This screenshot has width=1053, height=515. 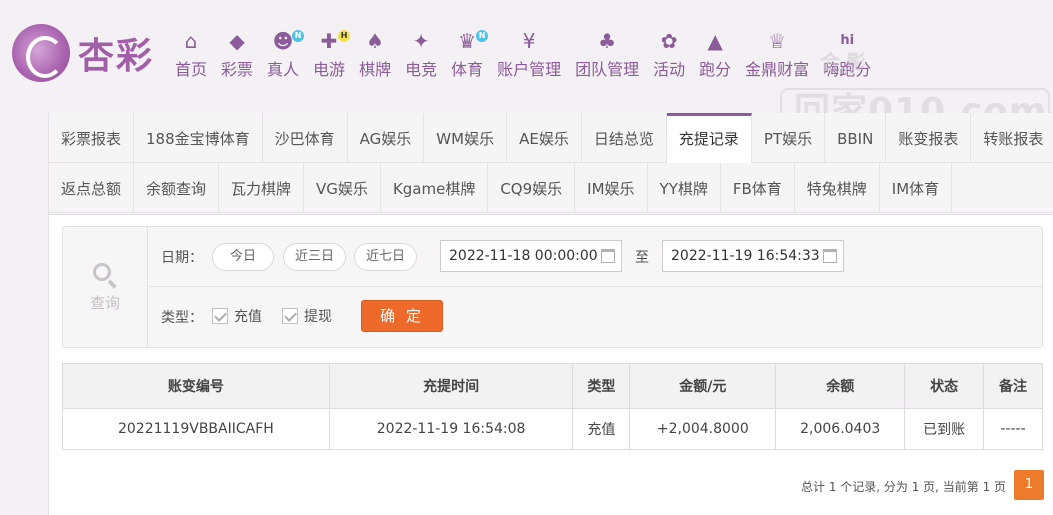 What do you see at coordinates (421, 53) in the screenshot?
I see `nav-esports: ✦ 电竞` at bounding box center [421, 53].